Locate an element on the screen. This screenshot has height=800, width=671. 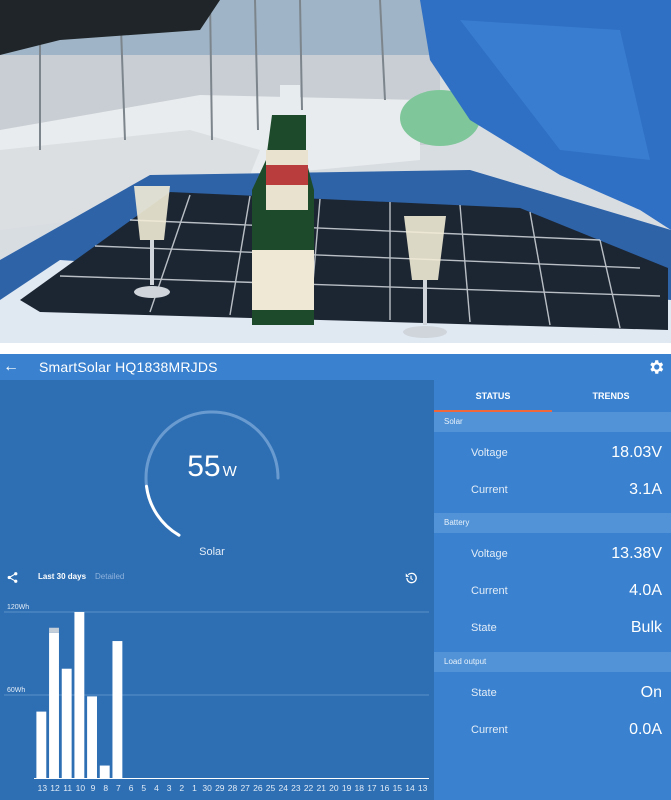
share-icon is located at coordinates (12, 577).